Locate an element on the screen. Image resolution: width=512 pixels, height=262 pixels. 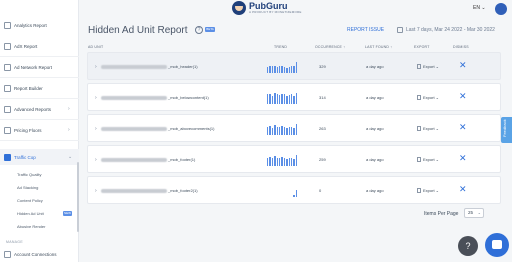
sidebar-subitem-abusive-render: Abusive Render is located at coordinates (31, 226).